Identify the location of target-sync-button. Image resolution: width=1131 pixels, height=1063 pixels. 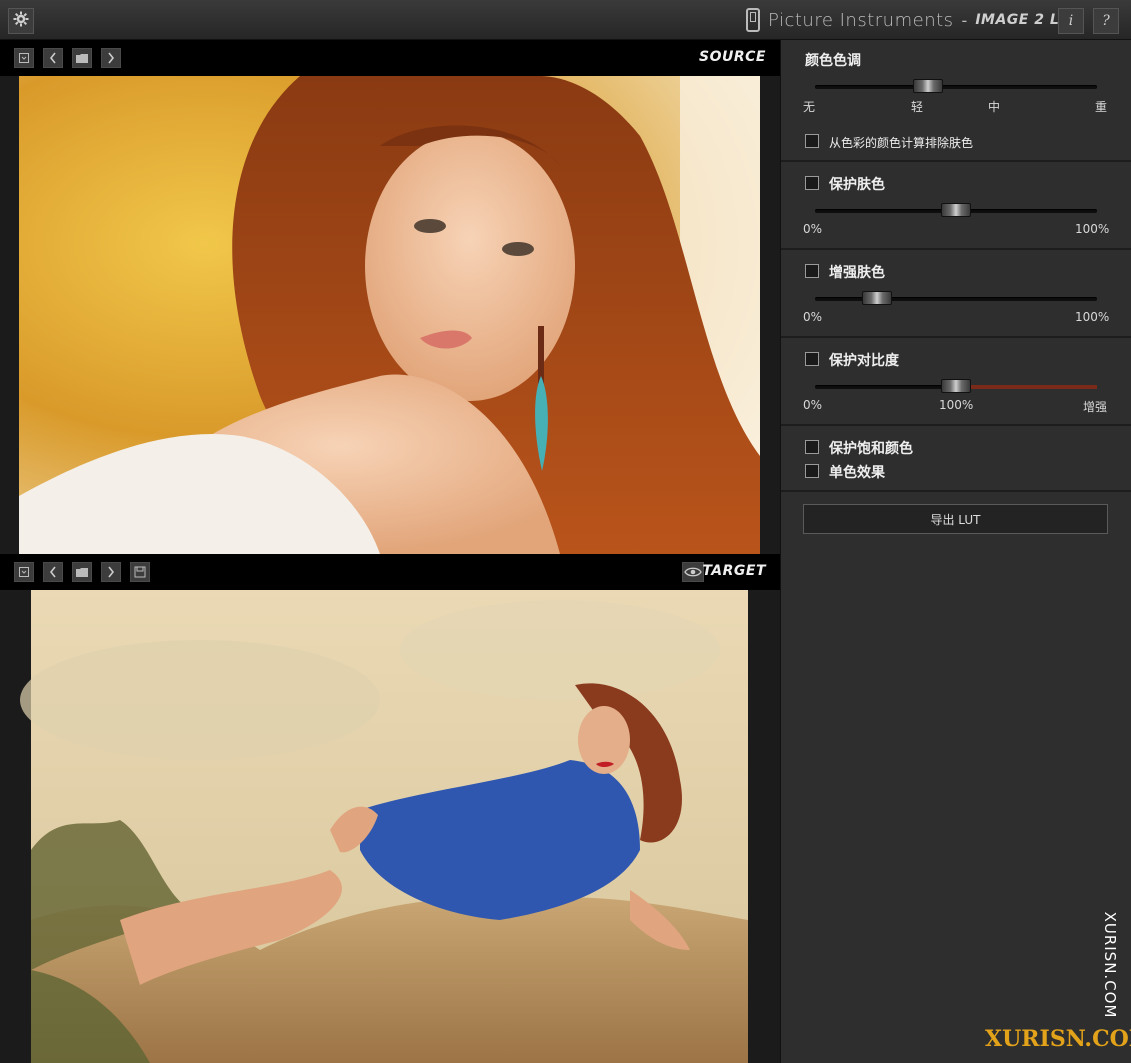
(24, 572).